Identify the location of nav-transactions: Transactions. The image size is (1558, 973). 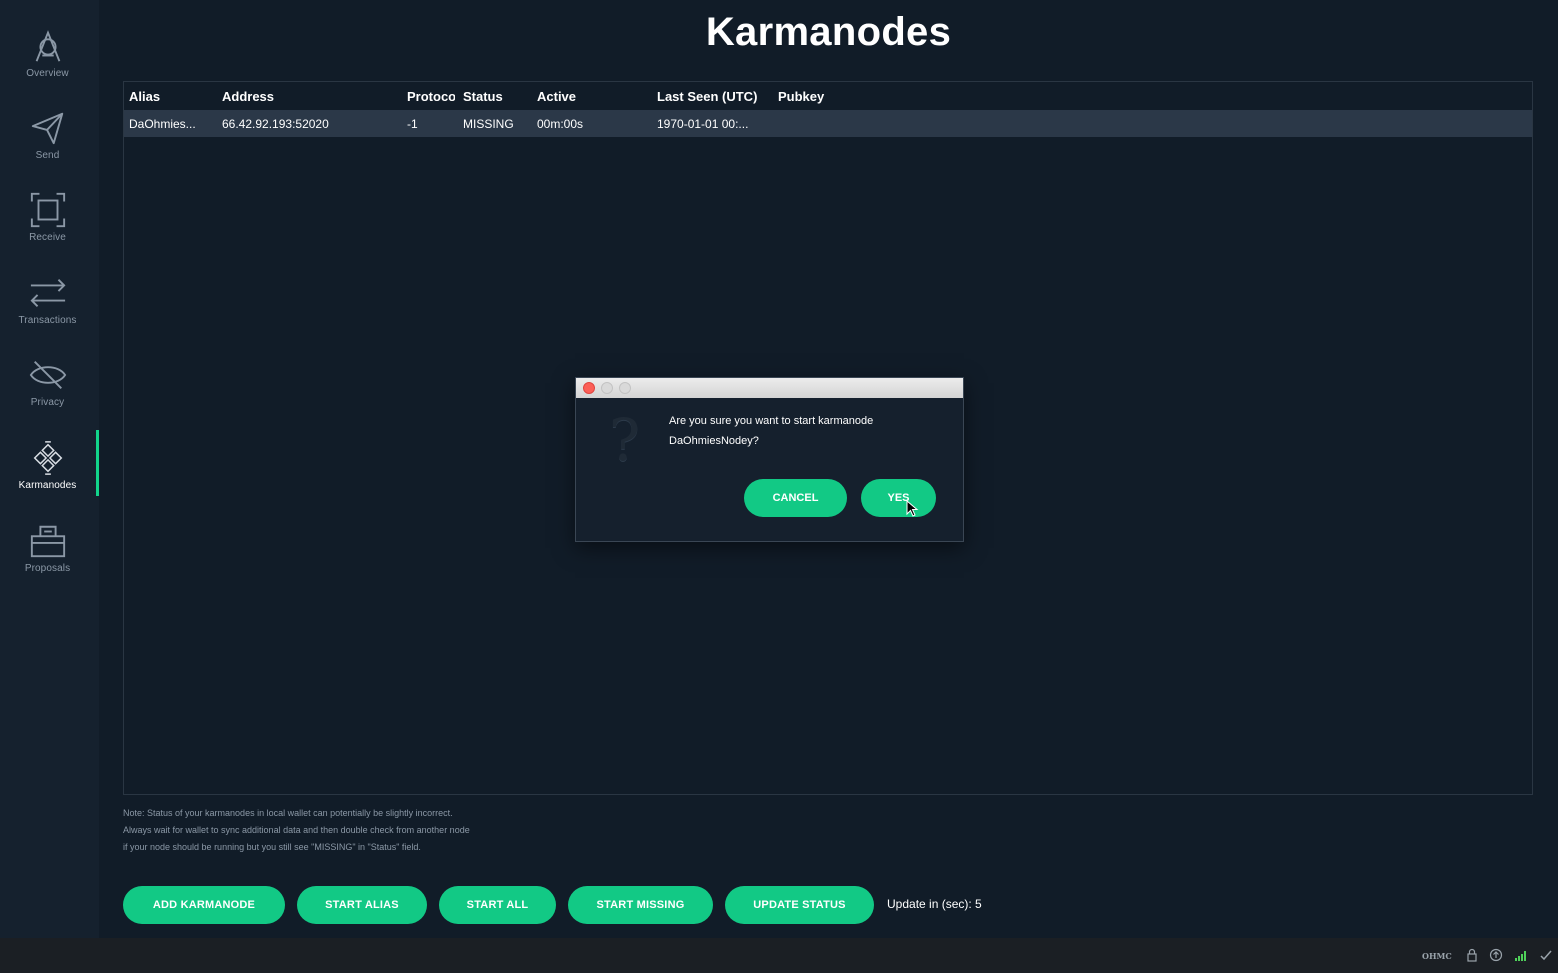
(47, 312).